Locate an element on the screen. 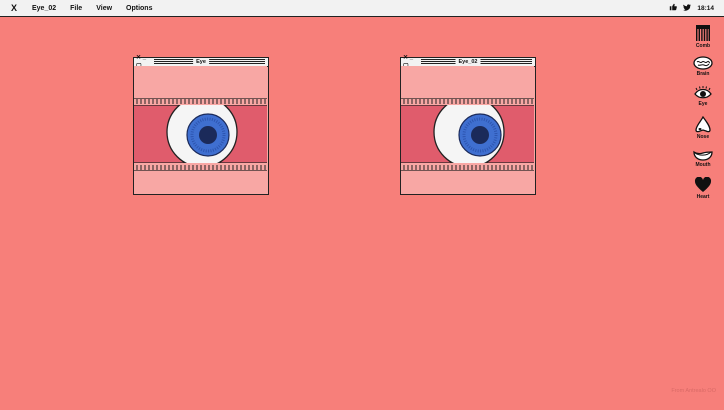  dock-item-eye: Eye is located at coordinates (703, 96).